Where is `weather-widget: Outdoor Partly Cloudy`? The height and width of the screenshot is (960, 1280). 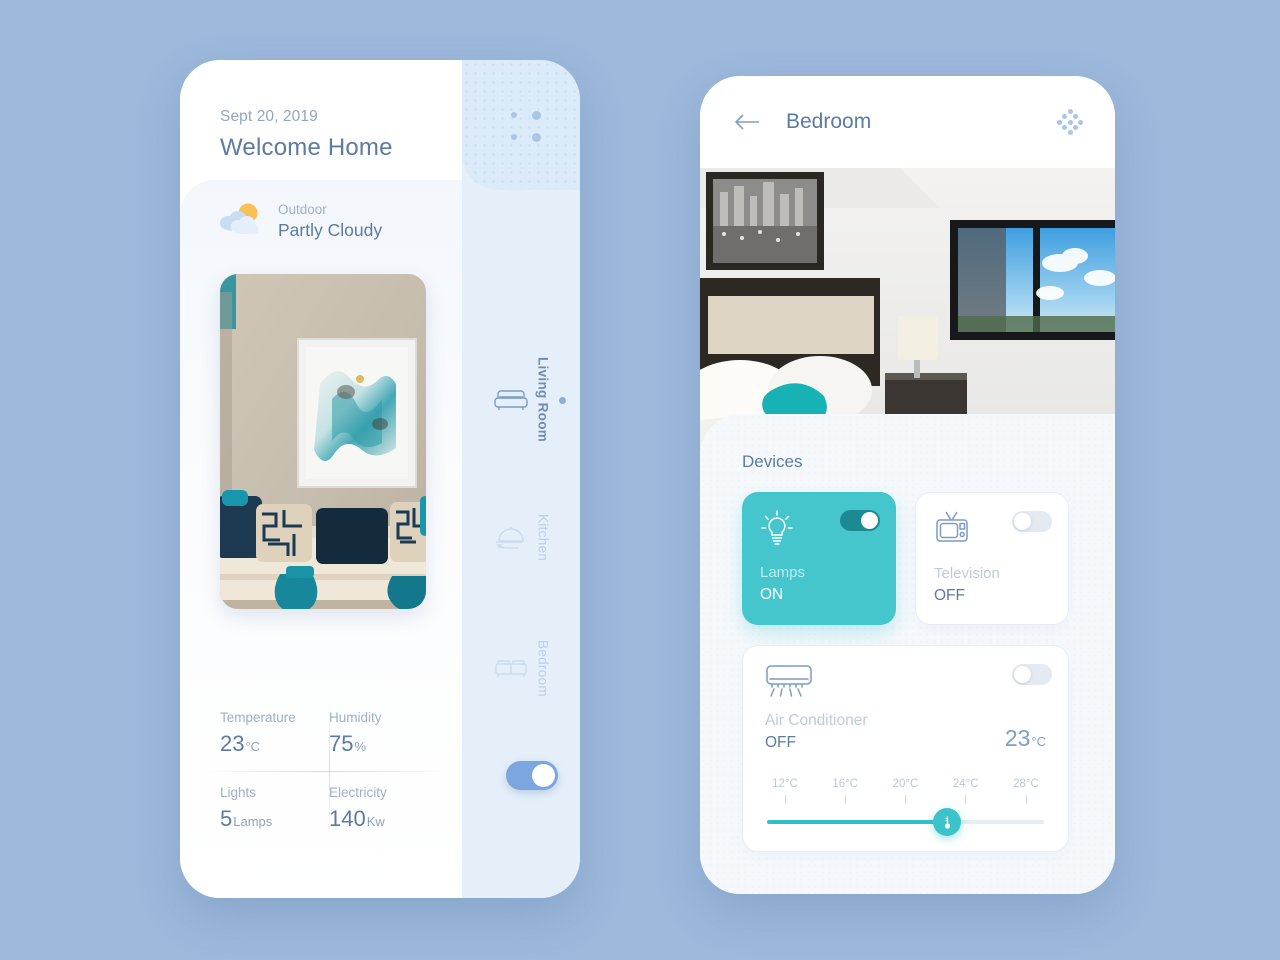 weather-widget: Outdoor Partly Cloudy is located at coordinates (321, 211).